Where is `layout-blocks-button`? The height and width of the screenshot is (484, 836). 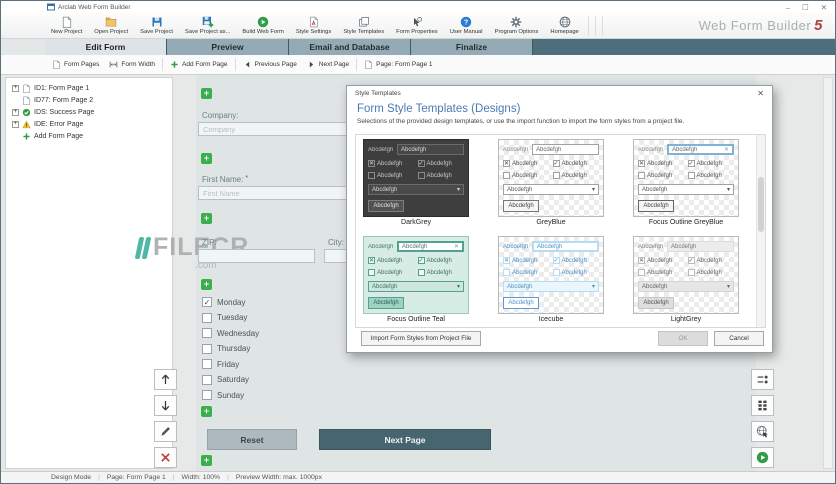
layout-blocks-button is located at coordinates (762, 405).